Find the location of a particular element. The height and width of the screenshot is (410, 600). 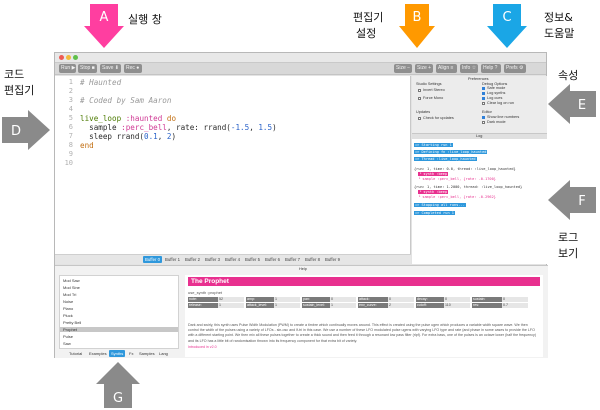

run-button: Run ▶ is located at coordinates (67, 68).